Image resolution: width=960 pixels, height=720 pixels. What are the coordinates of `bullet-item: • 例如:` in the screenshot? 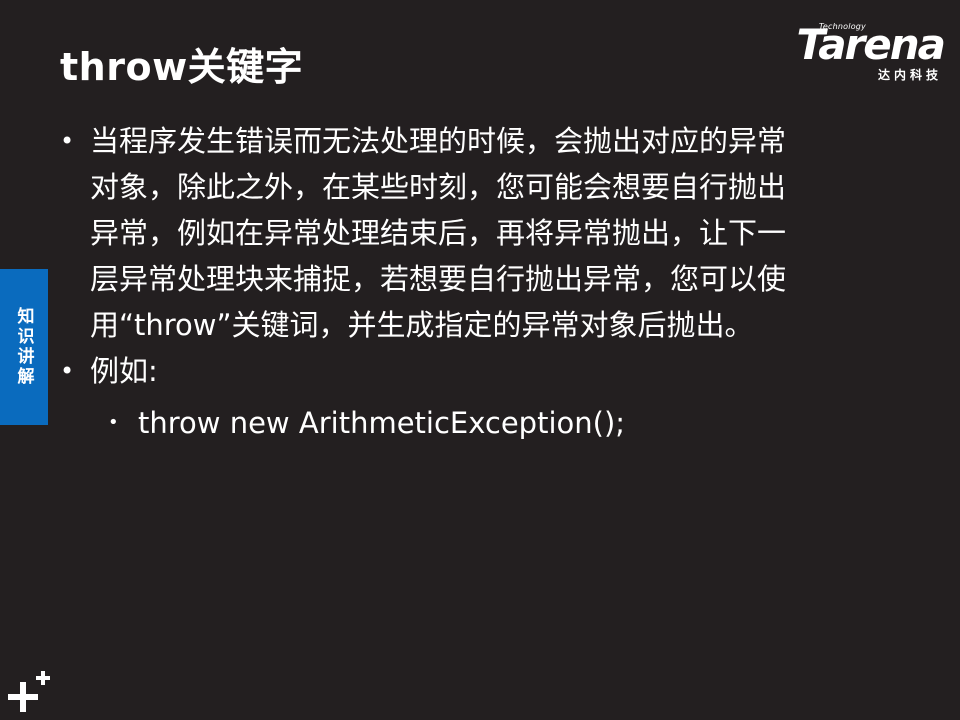 It's located at (465, 371).